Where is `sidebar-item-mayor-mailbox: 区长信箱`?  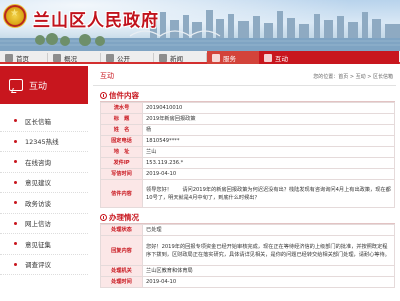 sidebar-item-mayor-mailbox: 区长信箱 is located at coordinates (44, 121).